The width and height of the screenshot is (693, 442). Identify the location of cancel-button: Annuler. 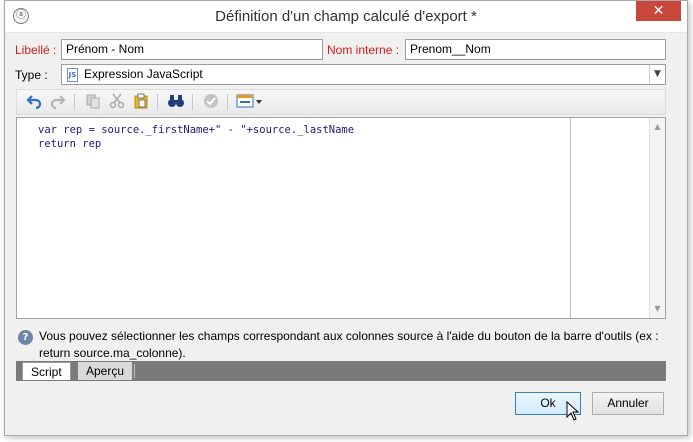
(628, 403).